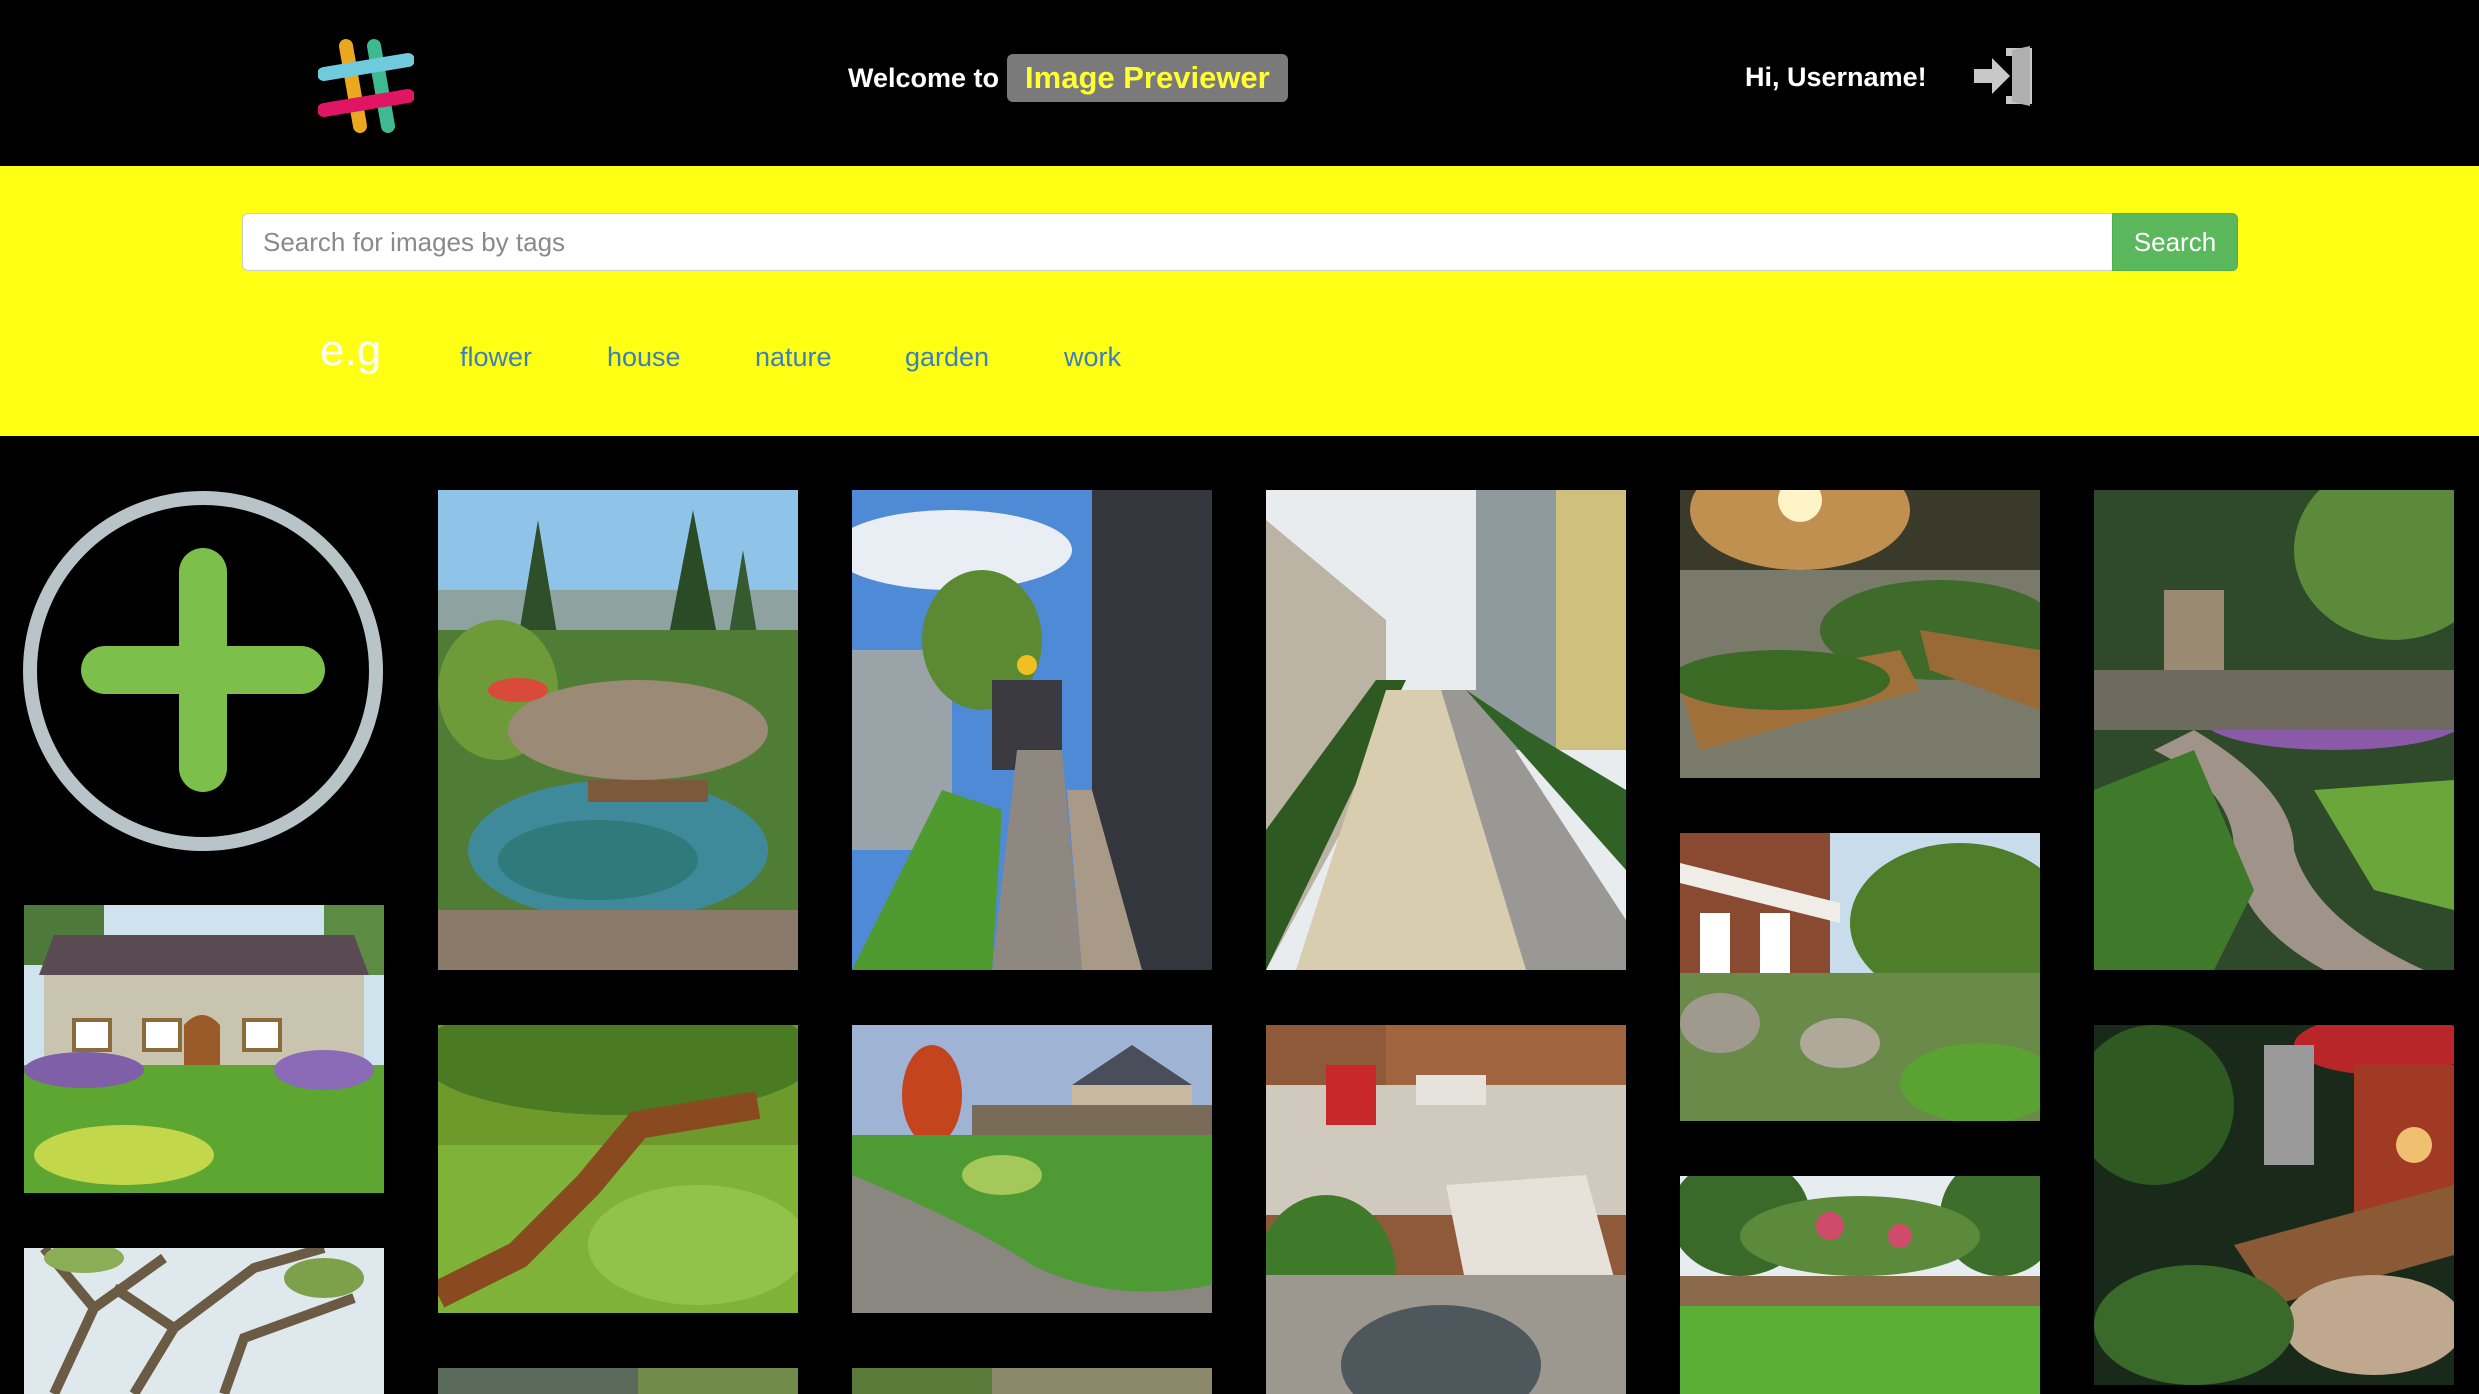  Describe the element at coordinates (2274, 1205) in the screenshot. I see `gallery-image-lit-garden` at that location.